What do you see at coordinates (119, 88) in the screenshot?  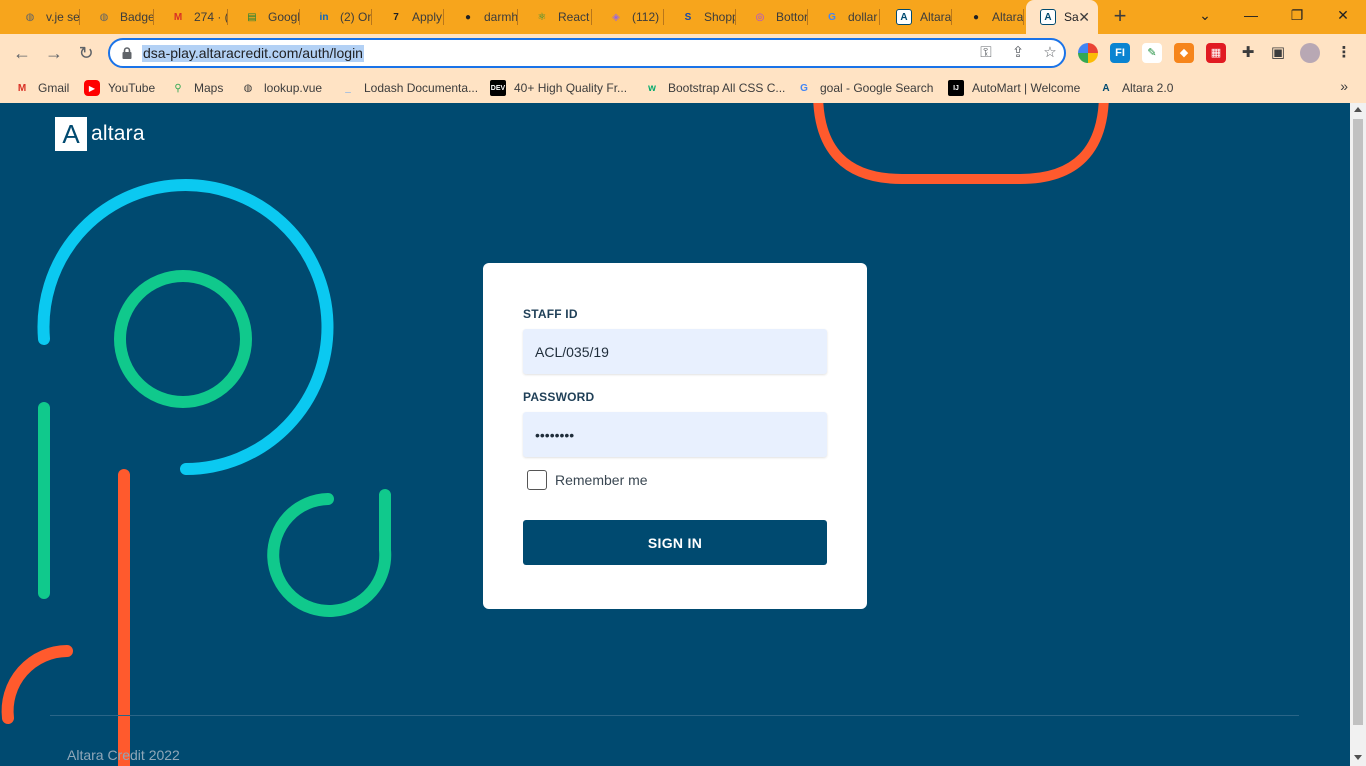 I see `bookmark-item: ▶ YouTube` at bounding box center [119, 88].